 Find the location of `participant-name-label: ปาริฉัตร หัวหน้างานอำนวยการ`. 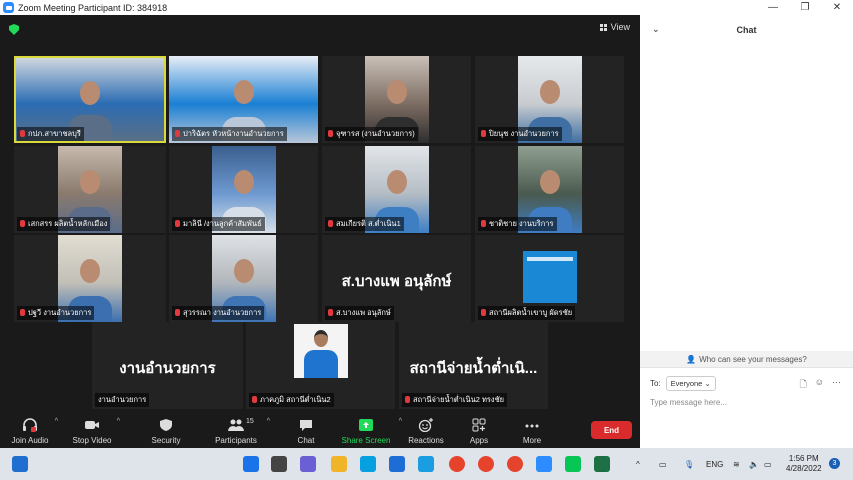

participant-name-label: ปาริฉัตร หัวหน้างานอำนวยการ is located at coordinates (229, 134).